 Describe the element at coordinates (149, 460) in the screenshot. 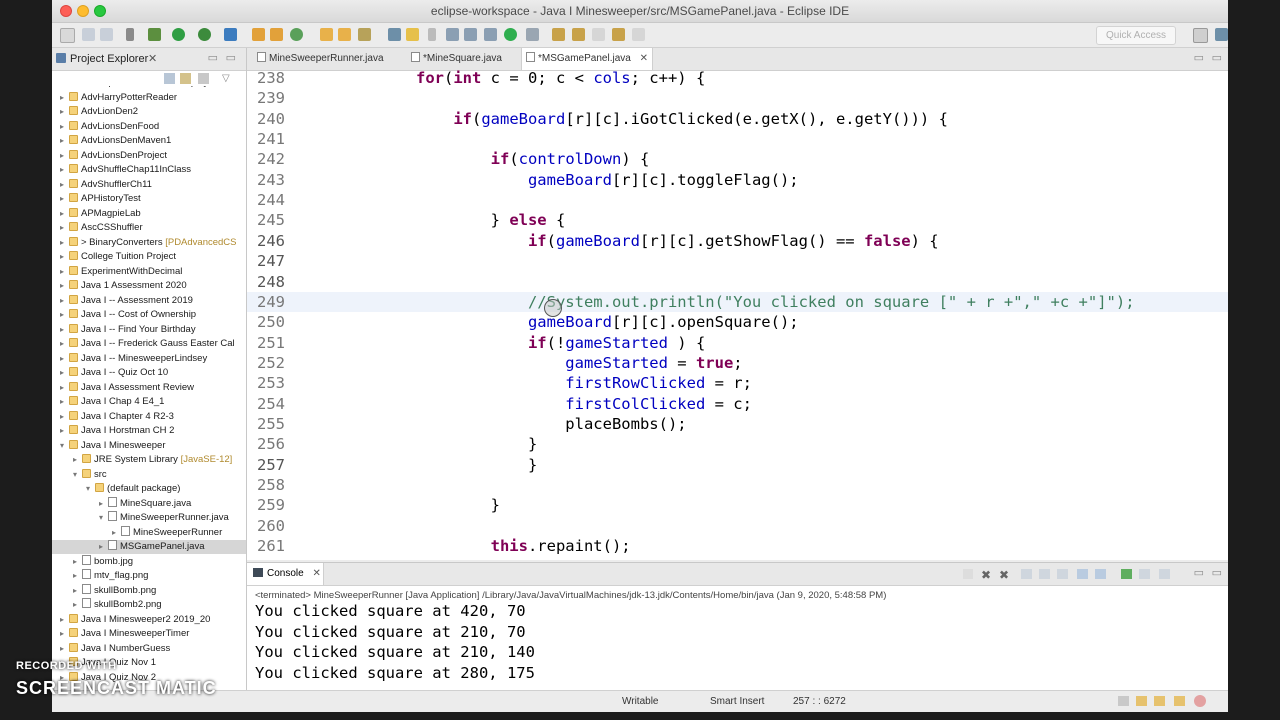

I see `tree-item: ▸ JRE System Library [JavaSE-12]` at that location.